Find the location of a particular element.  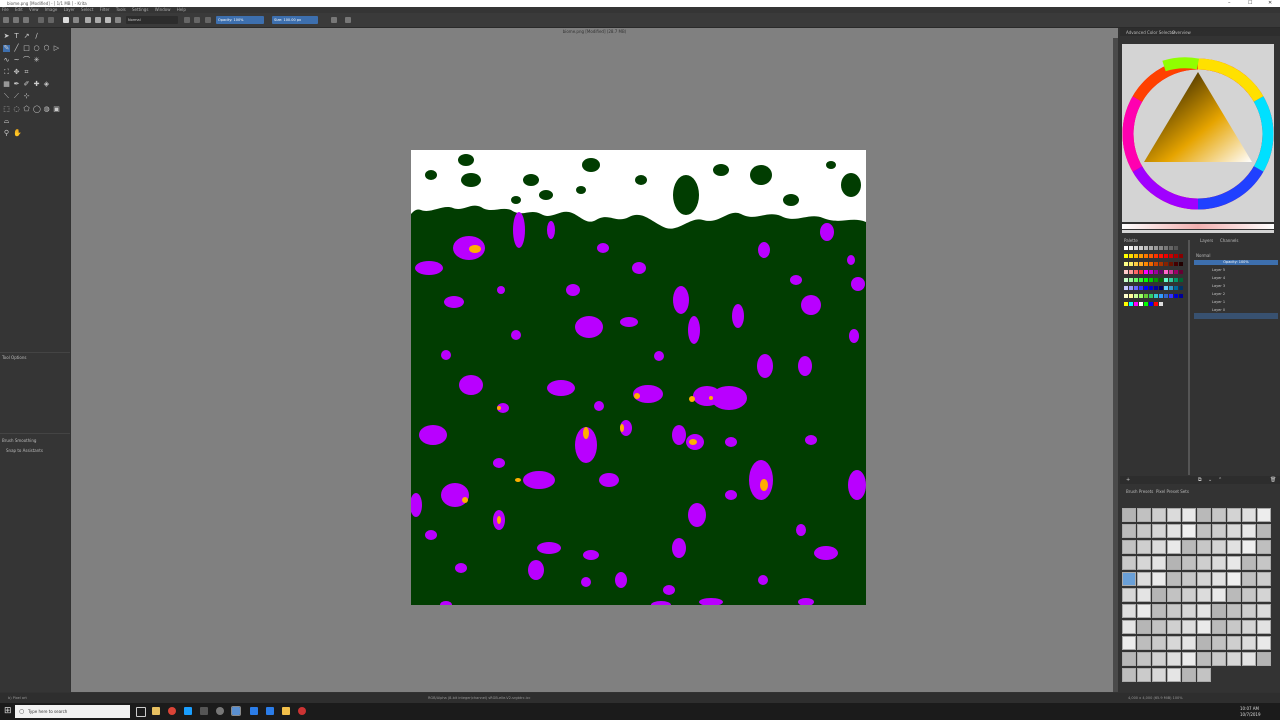

new-document-icon is located at coordinates (6, 20).